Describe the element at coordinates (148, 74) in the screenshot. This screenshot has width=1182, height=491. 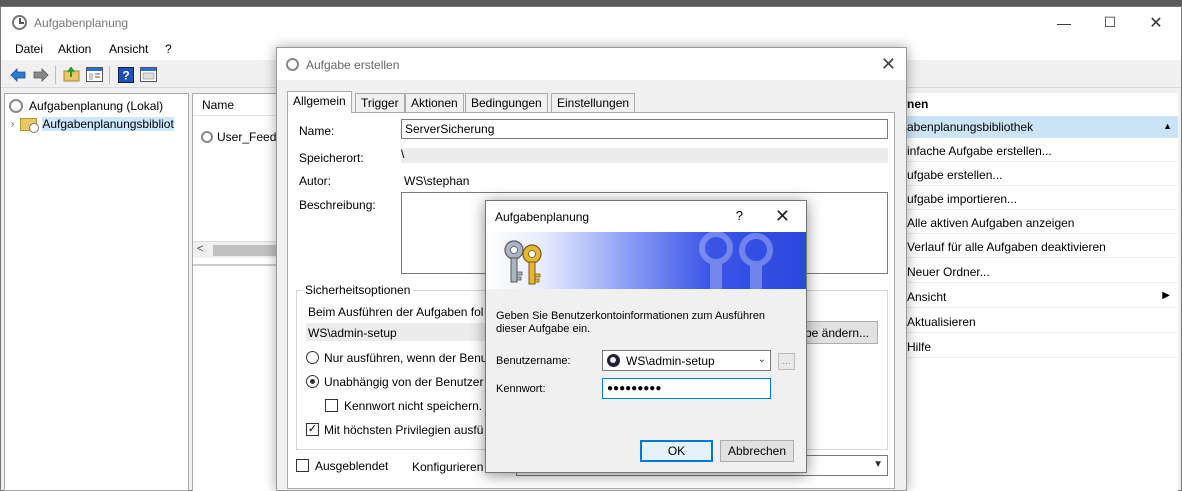
I see `properties-icon` at that location.